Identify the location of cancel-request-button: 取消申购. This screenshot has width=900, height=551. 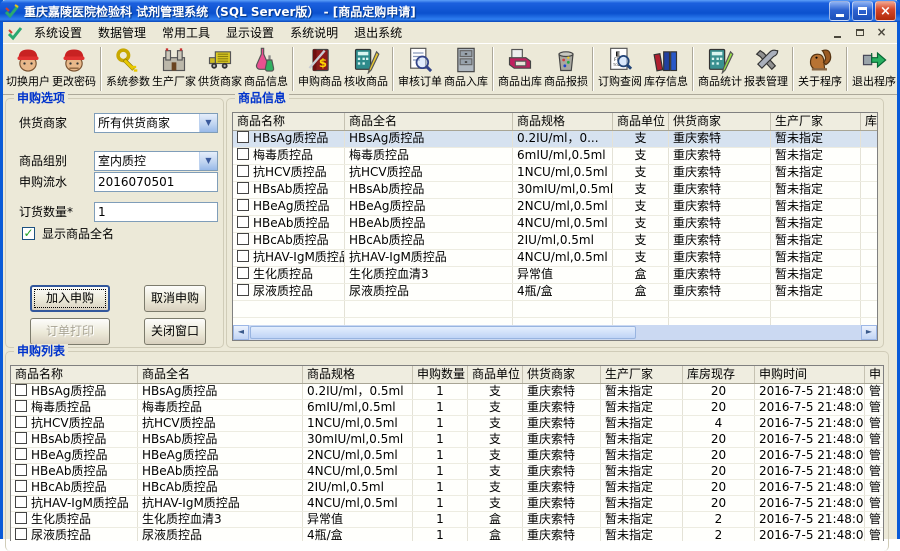
(175, 298).